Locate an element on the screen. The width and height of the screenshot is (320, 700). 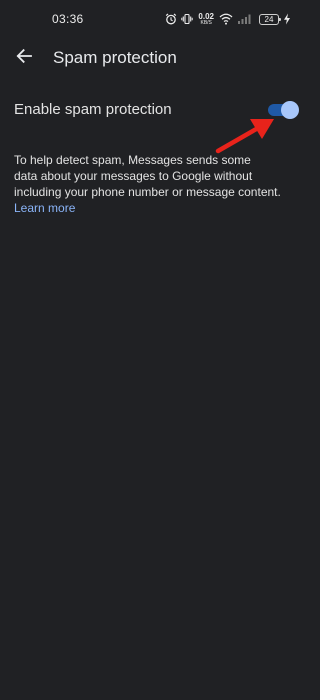
alarm-icon is located at coordinates (171, 19).